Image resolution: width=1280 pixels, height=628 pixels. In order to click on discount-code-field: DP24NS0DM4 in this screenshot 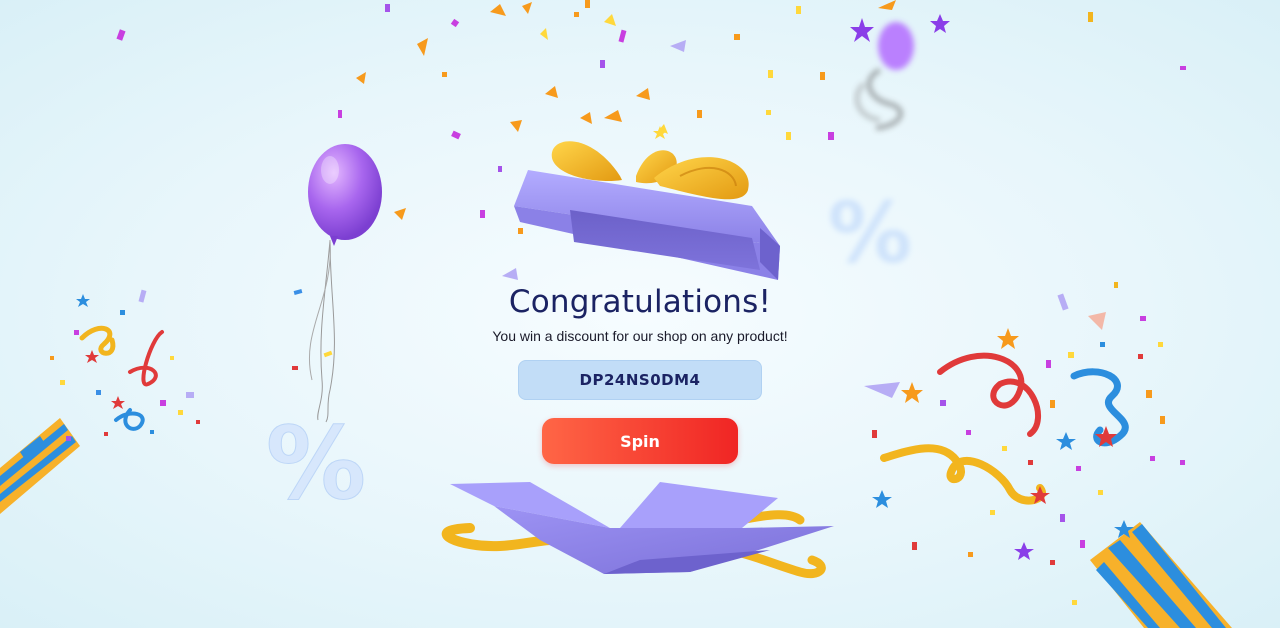, I will do `click(640, 380)`.